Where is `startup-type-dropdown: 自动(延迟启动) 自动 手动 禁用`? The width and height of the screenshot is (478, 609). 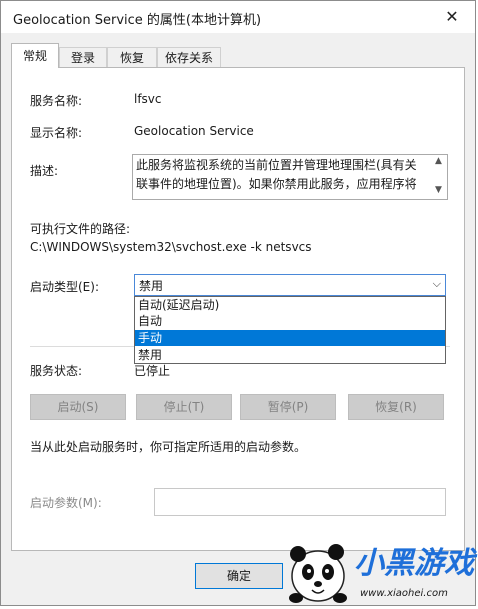 startup-type-dropdown: 自动(延迟启动) 自动 手动 禁用 is located at coordinates (290, 330).